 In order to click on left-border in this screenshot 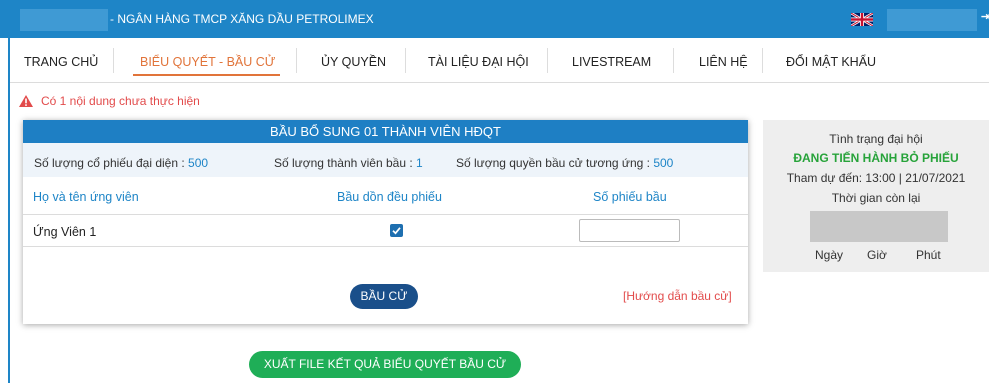, I will do `click(9, 210)`.